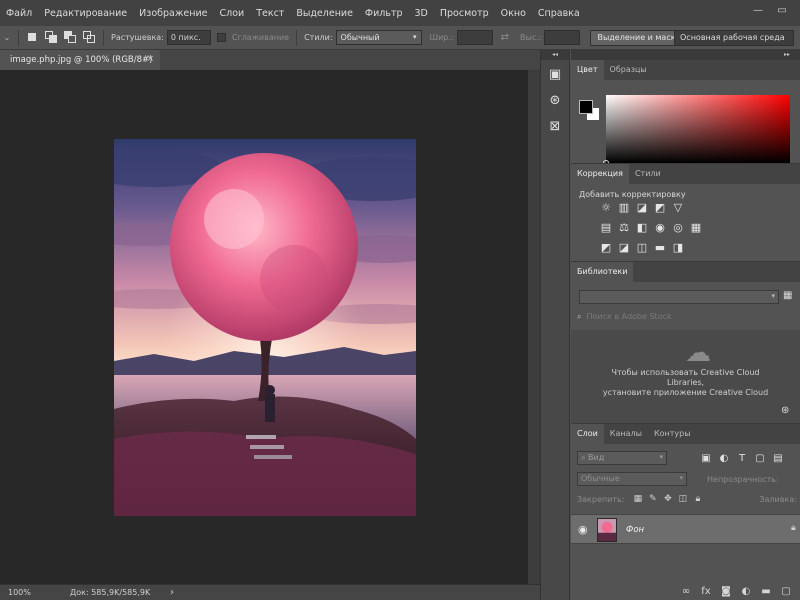 The width and height of the screenshot is (800, 600). I want to click on library-search: ⌕ Поиск в Adobe Stock, so click(682, 319).